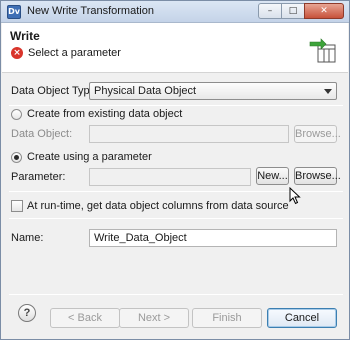 The width and height of the screenshot is (350, 340). I want to click on data-object-type-value: Physical Data Object, so click(145, 91).